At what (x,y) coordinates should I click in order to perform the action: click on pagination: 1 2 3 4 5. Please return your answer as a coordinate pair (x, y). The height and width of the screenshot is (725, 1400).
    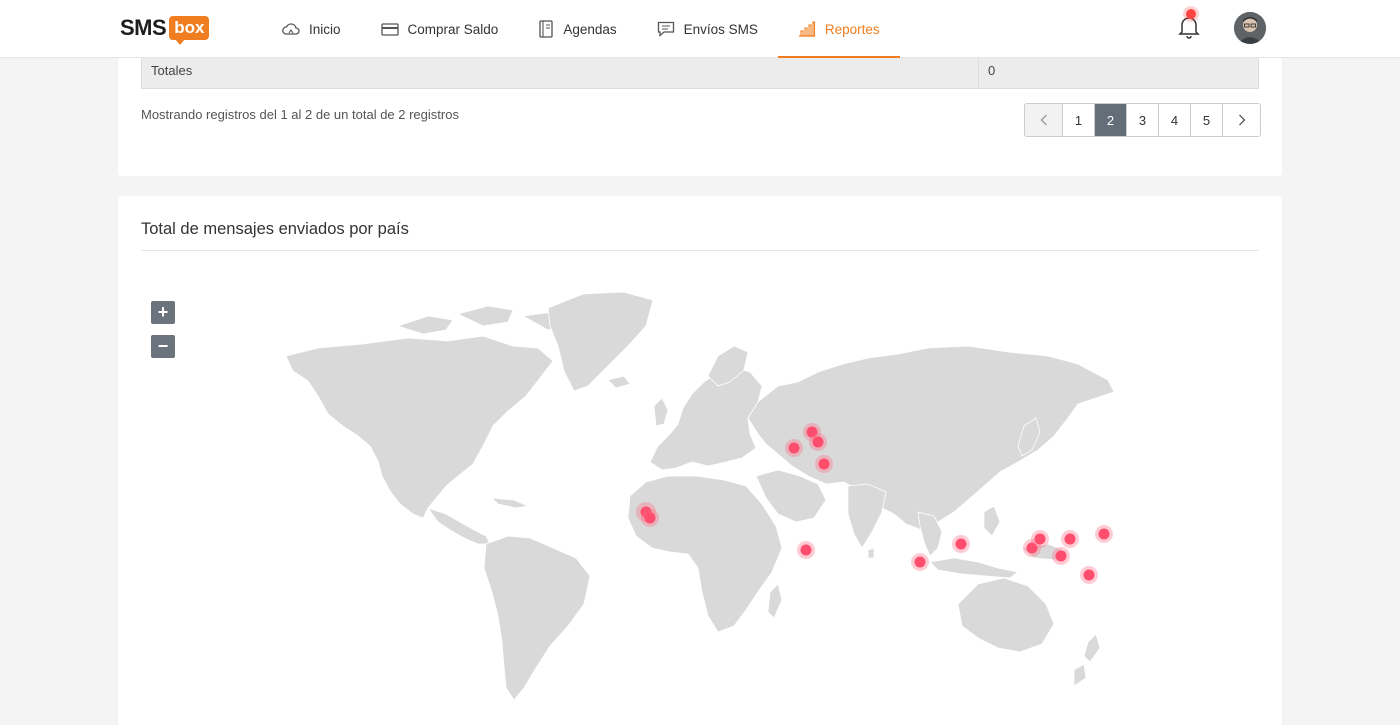
    Looking at the image, I should click on (1142, 120).